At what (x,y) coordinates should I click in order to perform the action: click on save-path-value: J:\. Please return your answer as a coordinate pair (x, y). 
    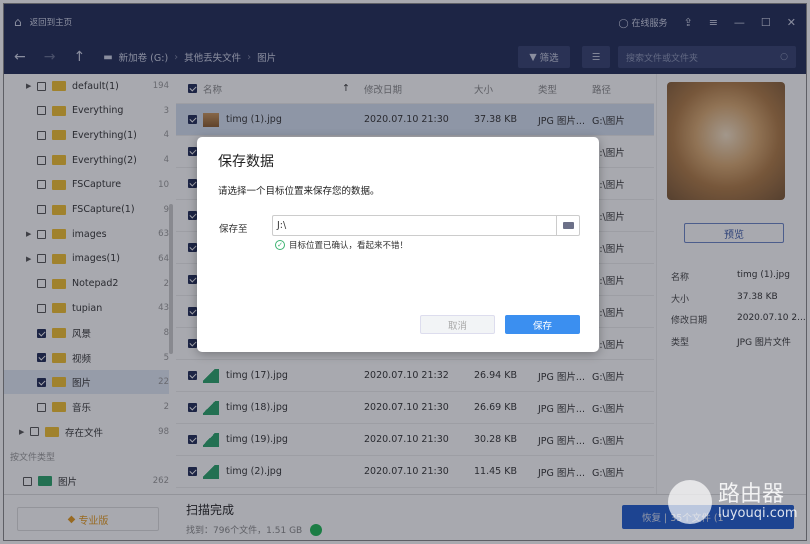
    Looking at the image, I should click on (282, 225).